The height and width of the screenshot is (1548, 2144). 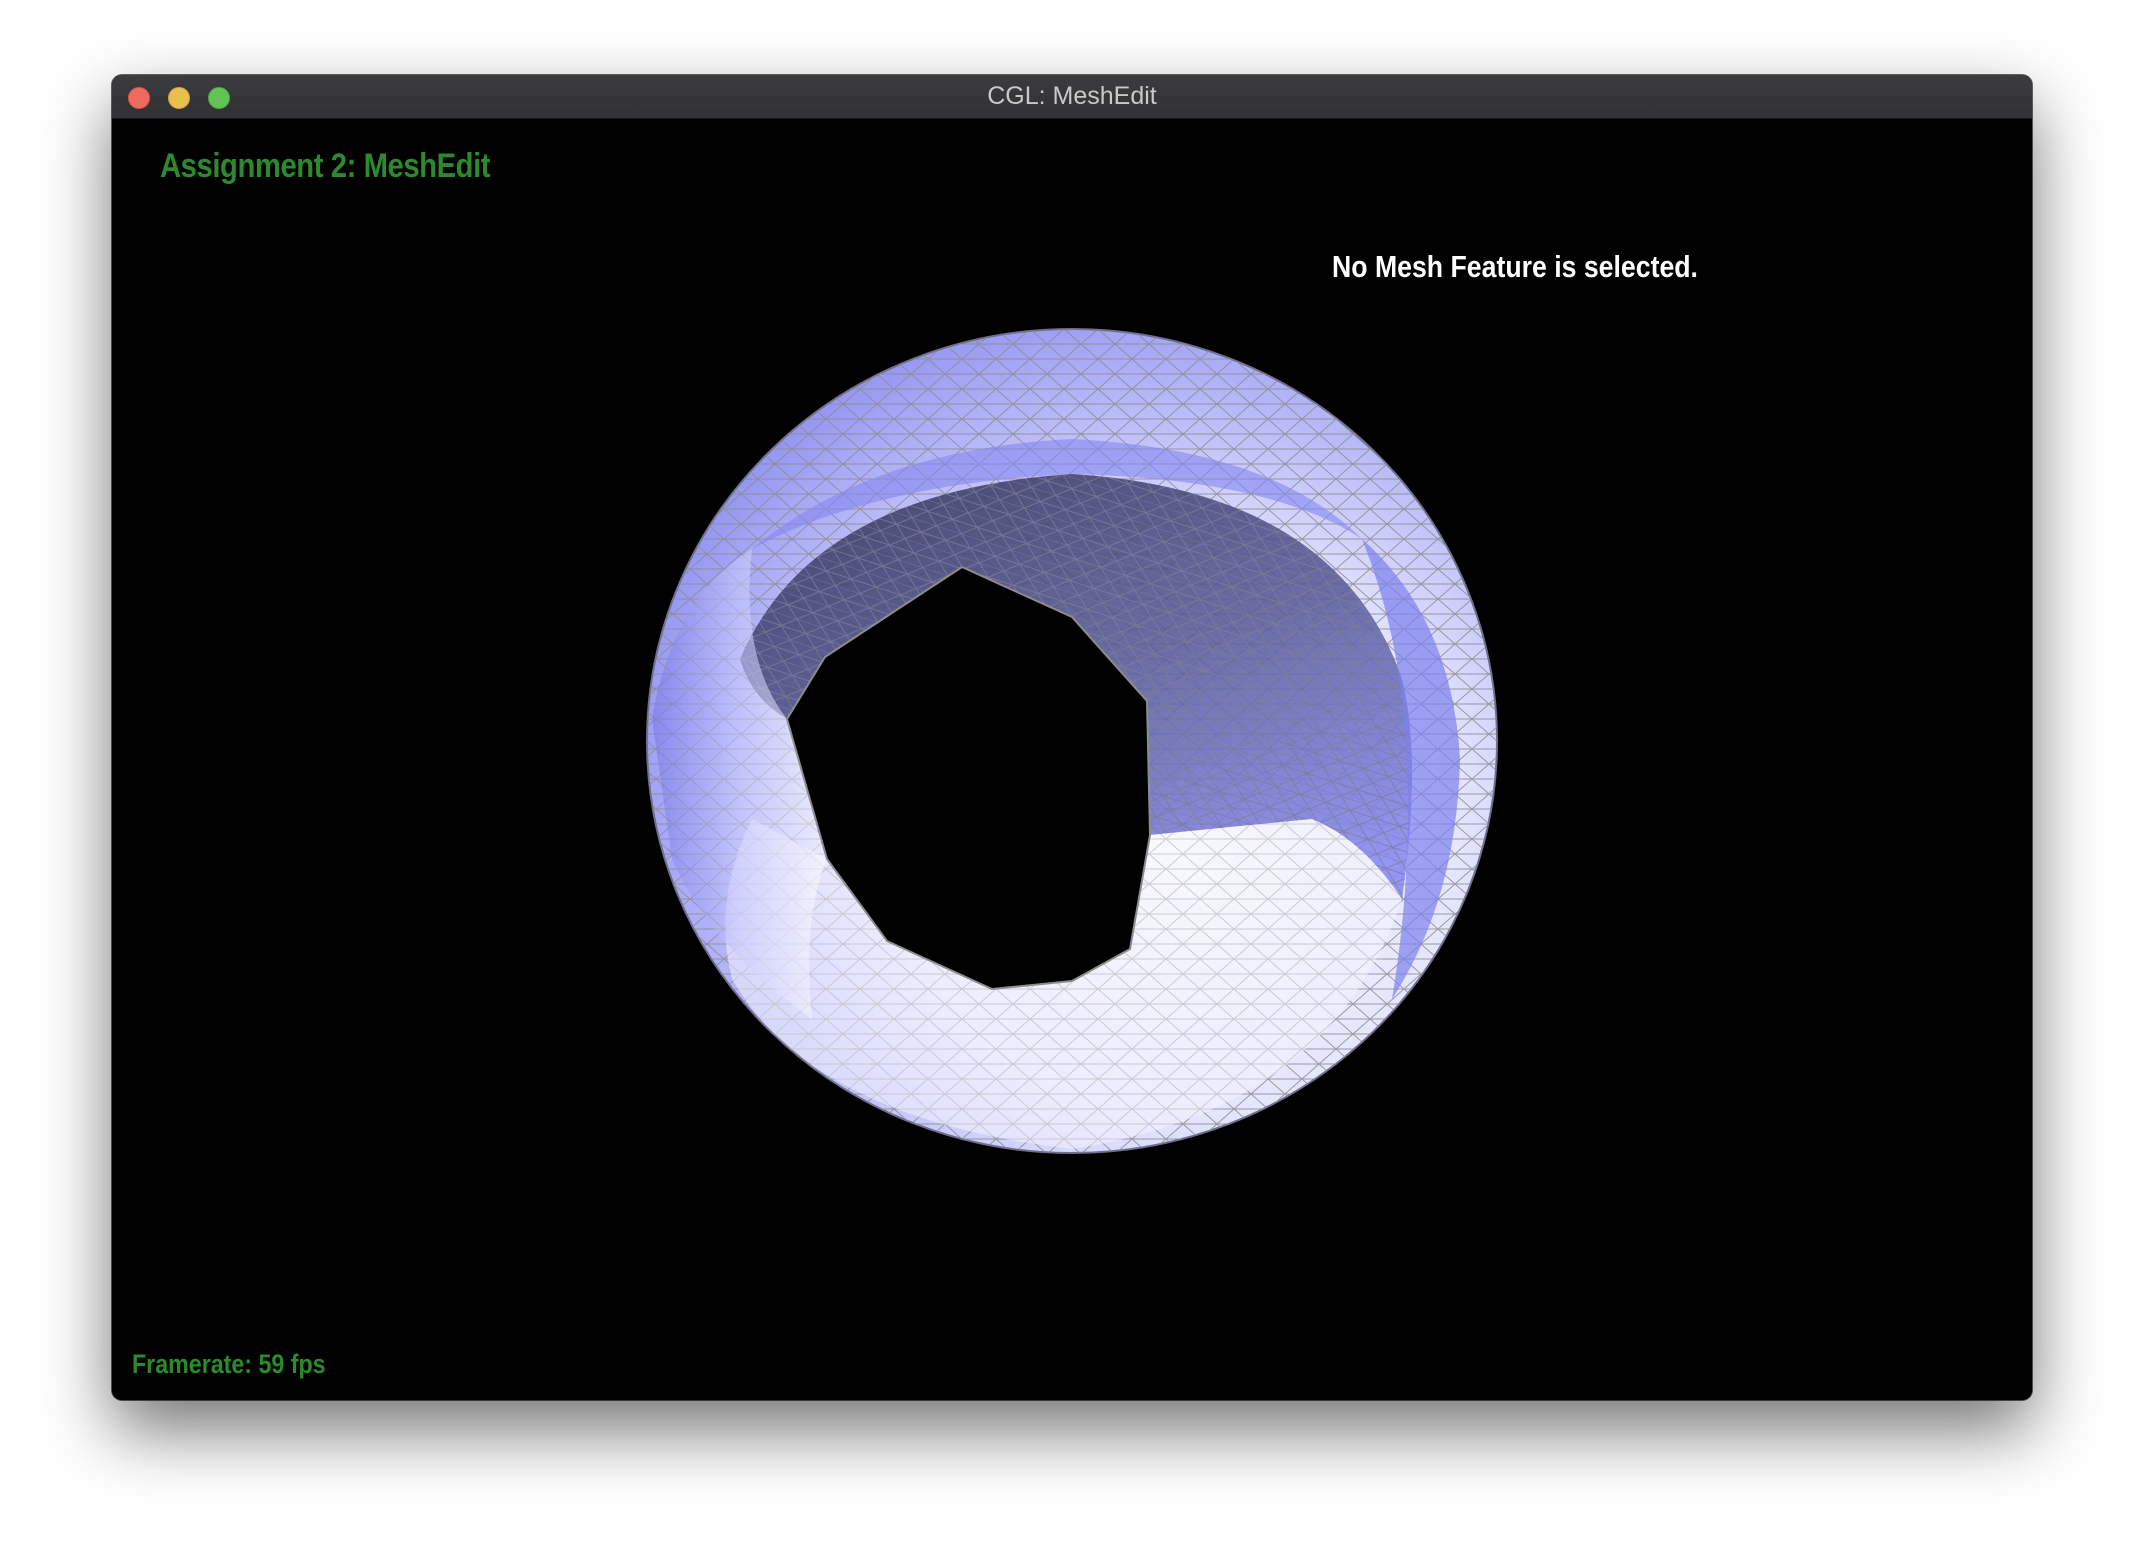 What do you see at coordinates (1515, 266) in the screenshot?
I see `selection-status-text: No Mesh Feature is selected.` at bounding box center [1515, 266].